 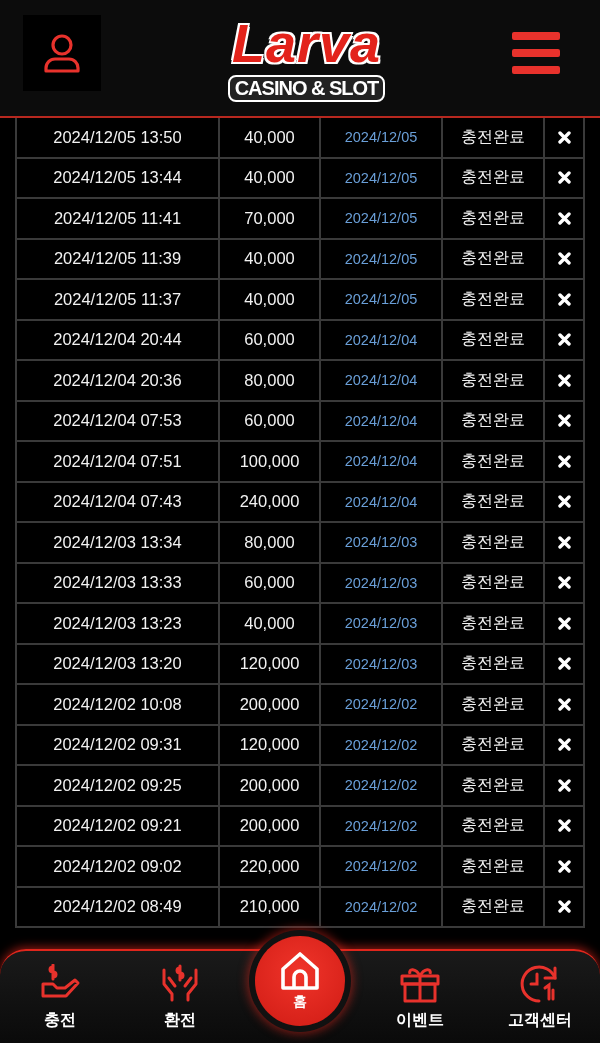 I want to click on table-cell: 2024/12/02 09:02, so click(x=118, y=866).